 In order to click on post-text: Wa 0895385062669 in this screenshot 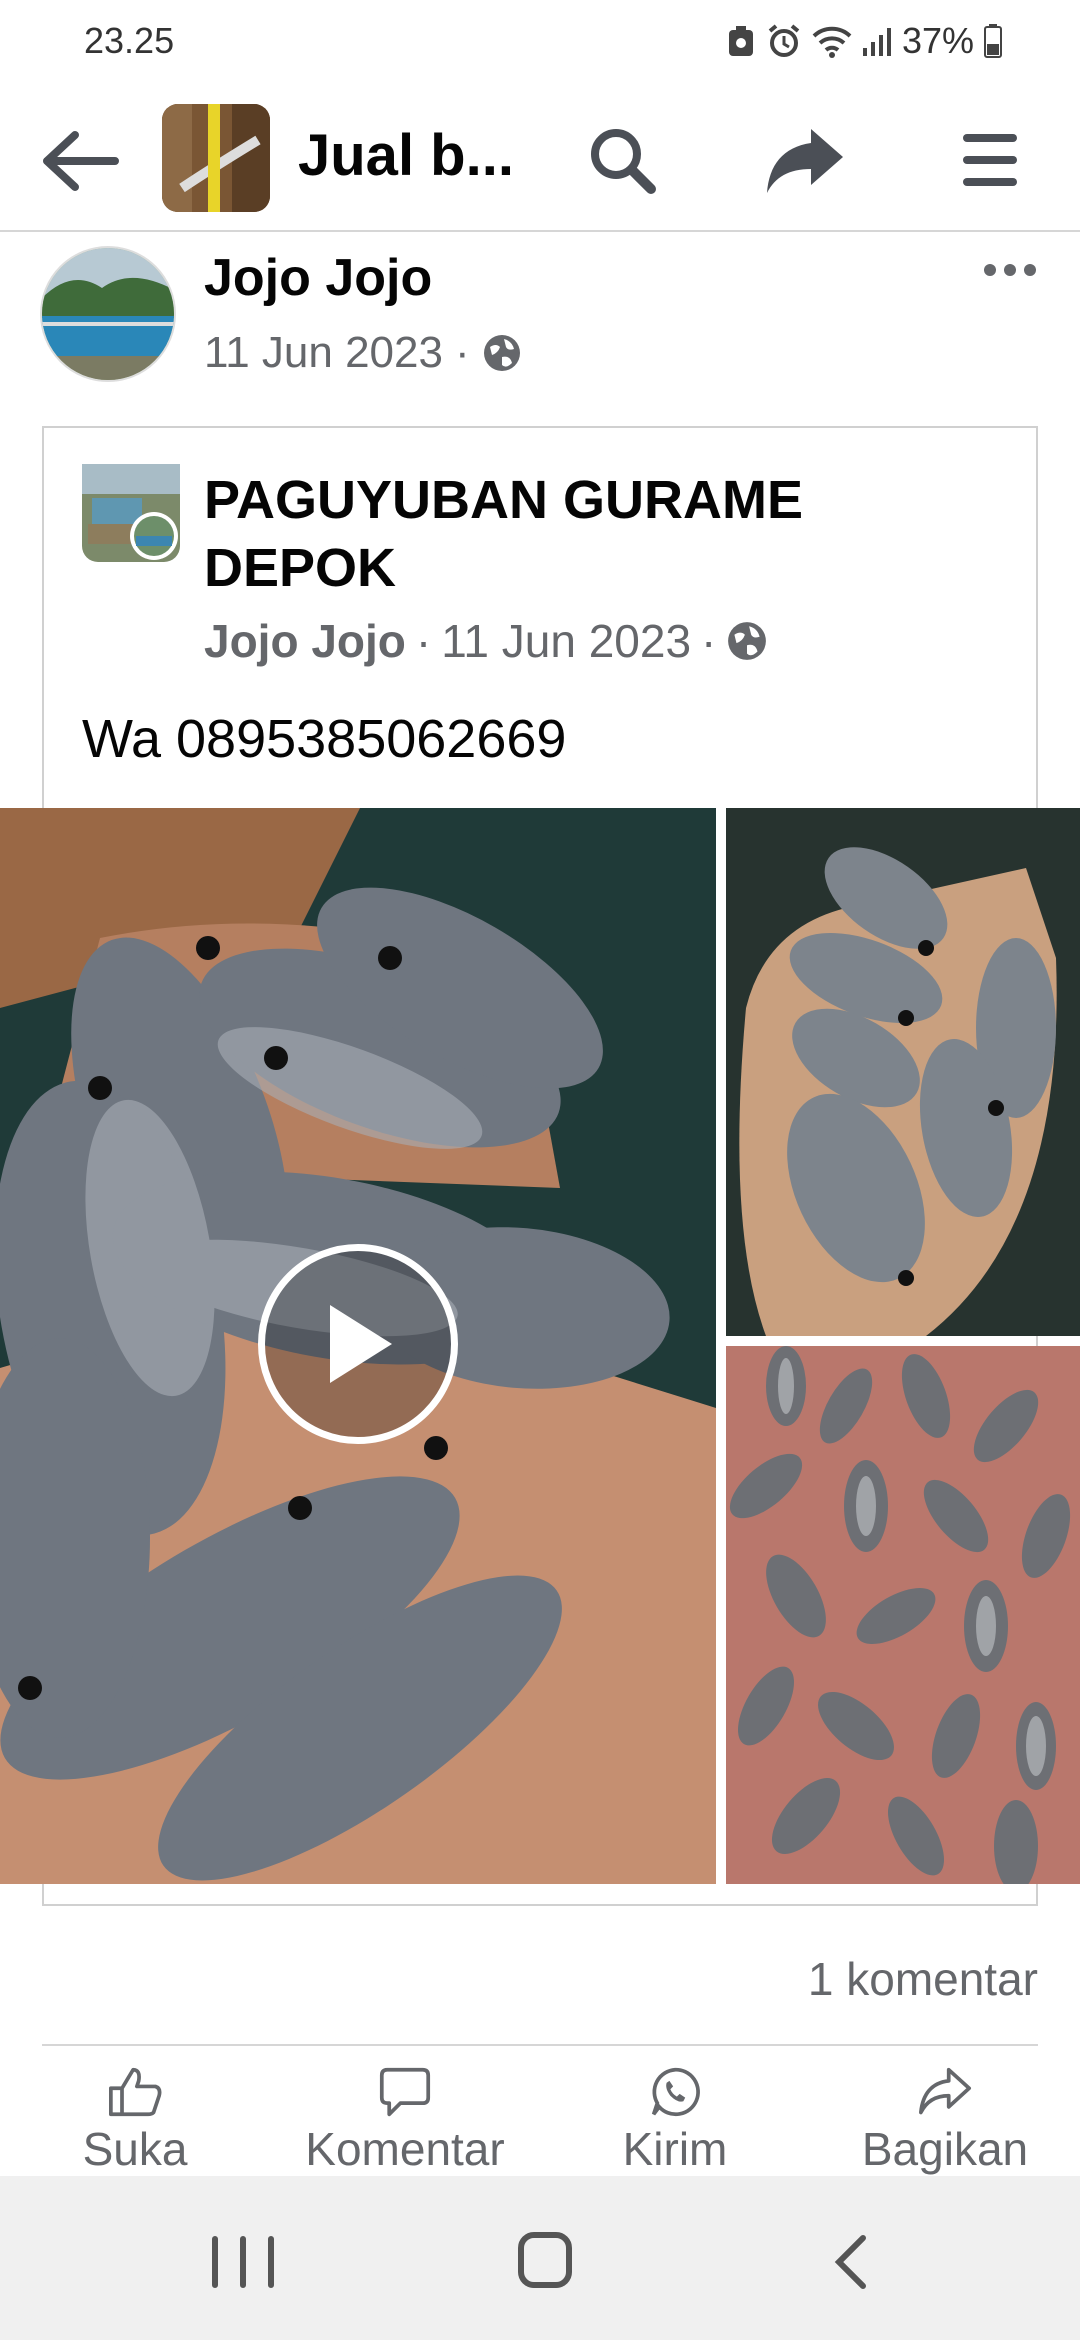, I will do `click(324, 739)`.